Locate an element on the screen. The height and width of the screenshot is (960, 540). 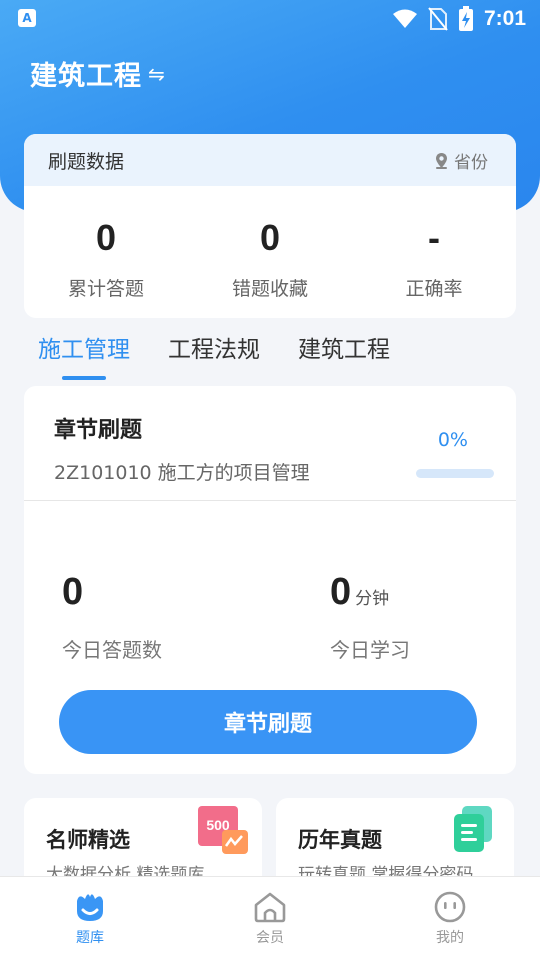
nav-mine: 我的 is located at coordinates (450, 918).